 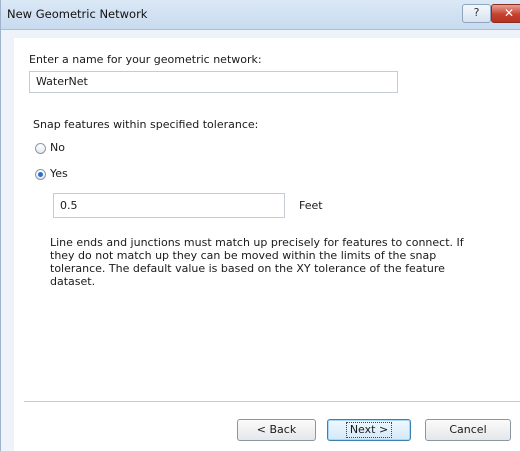 What do you see at coordinates (40, 174) in the screenshot?
I see `radio-yes` at bounding box center [40, 174].